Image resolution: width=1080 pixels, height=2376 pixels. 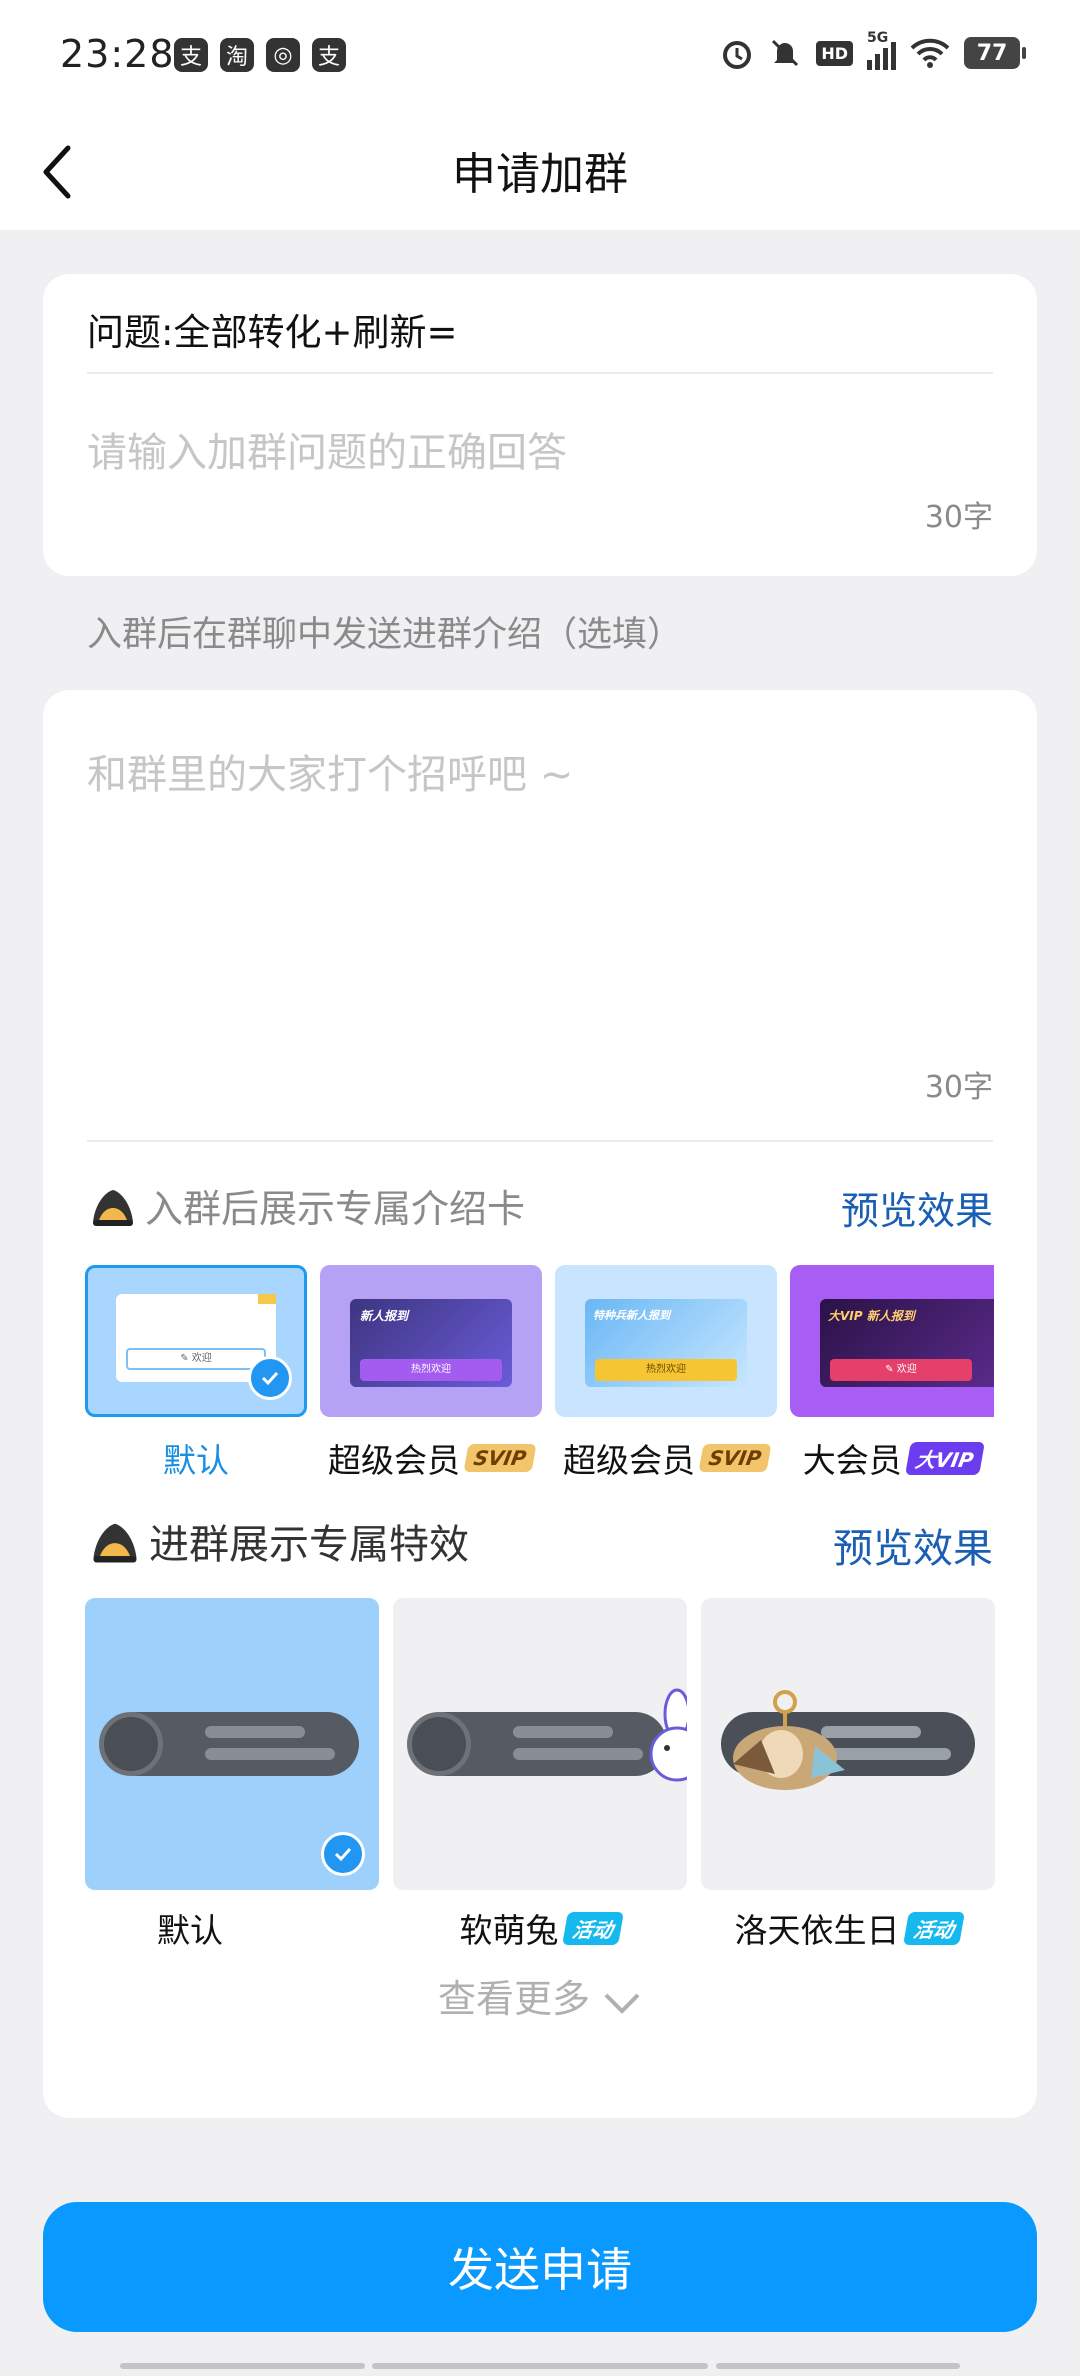 I want to click on send-application-button: 发送申请, so click(x=540, y=2267).